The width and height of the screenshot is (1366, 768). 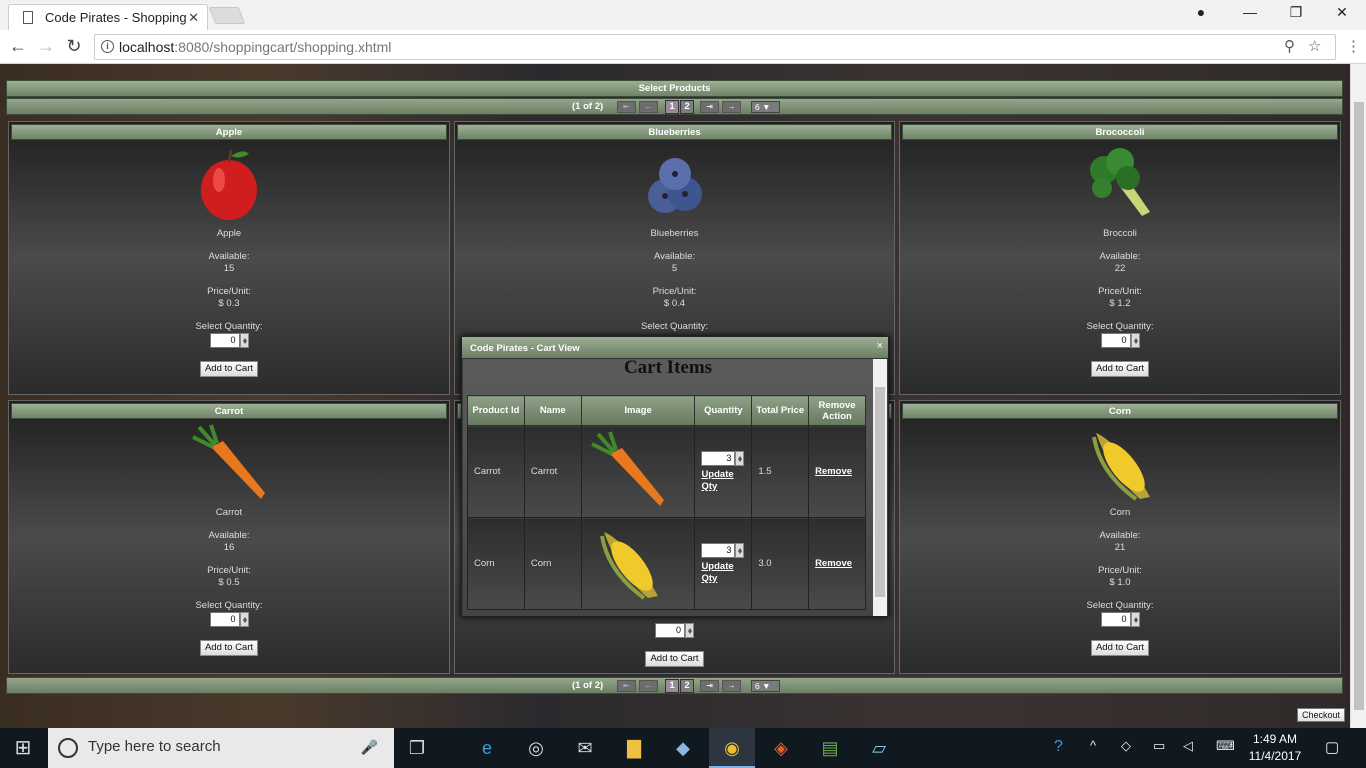 What do you see at coordinates (1159, 746) in the screenshot?
I see `battery-icon: ▭` at bounding box center [1159, 746].